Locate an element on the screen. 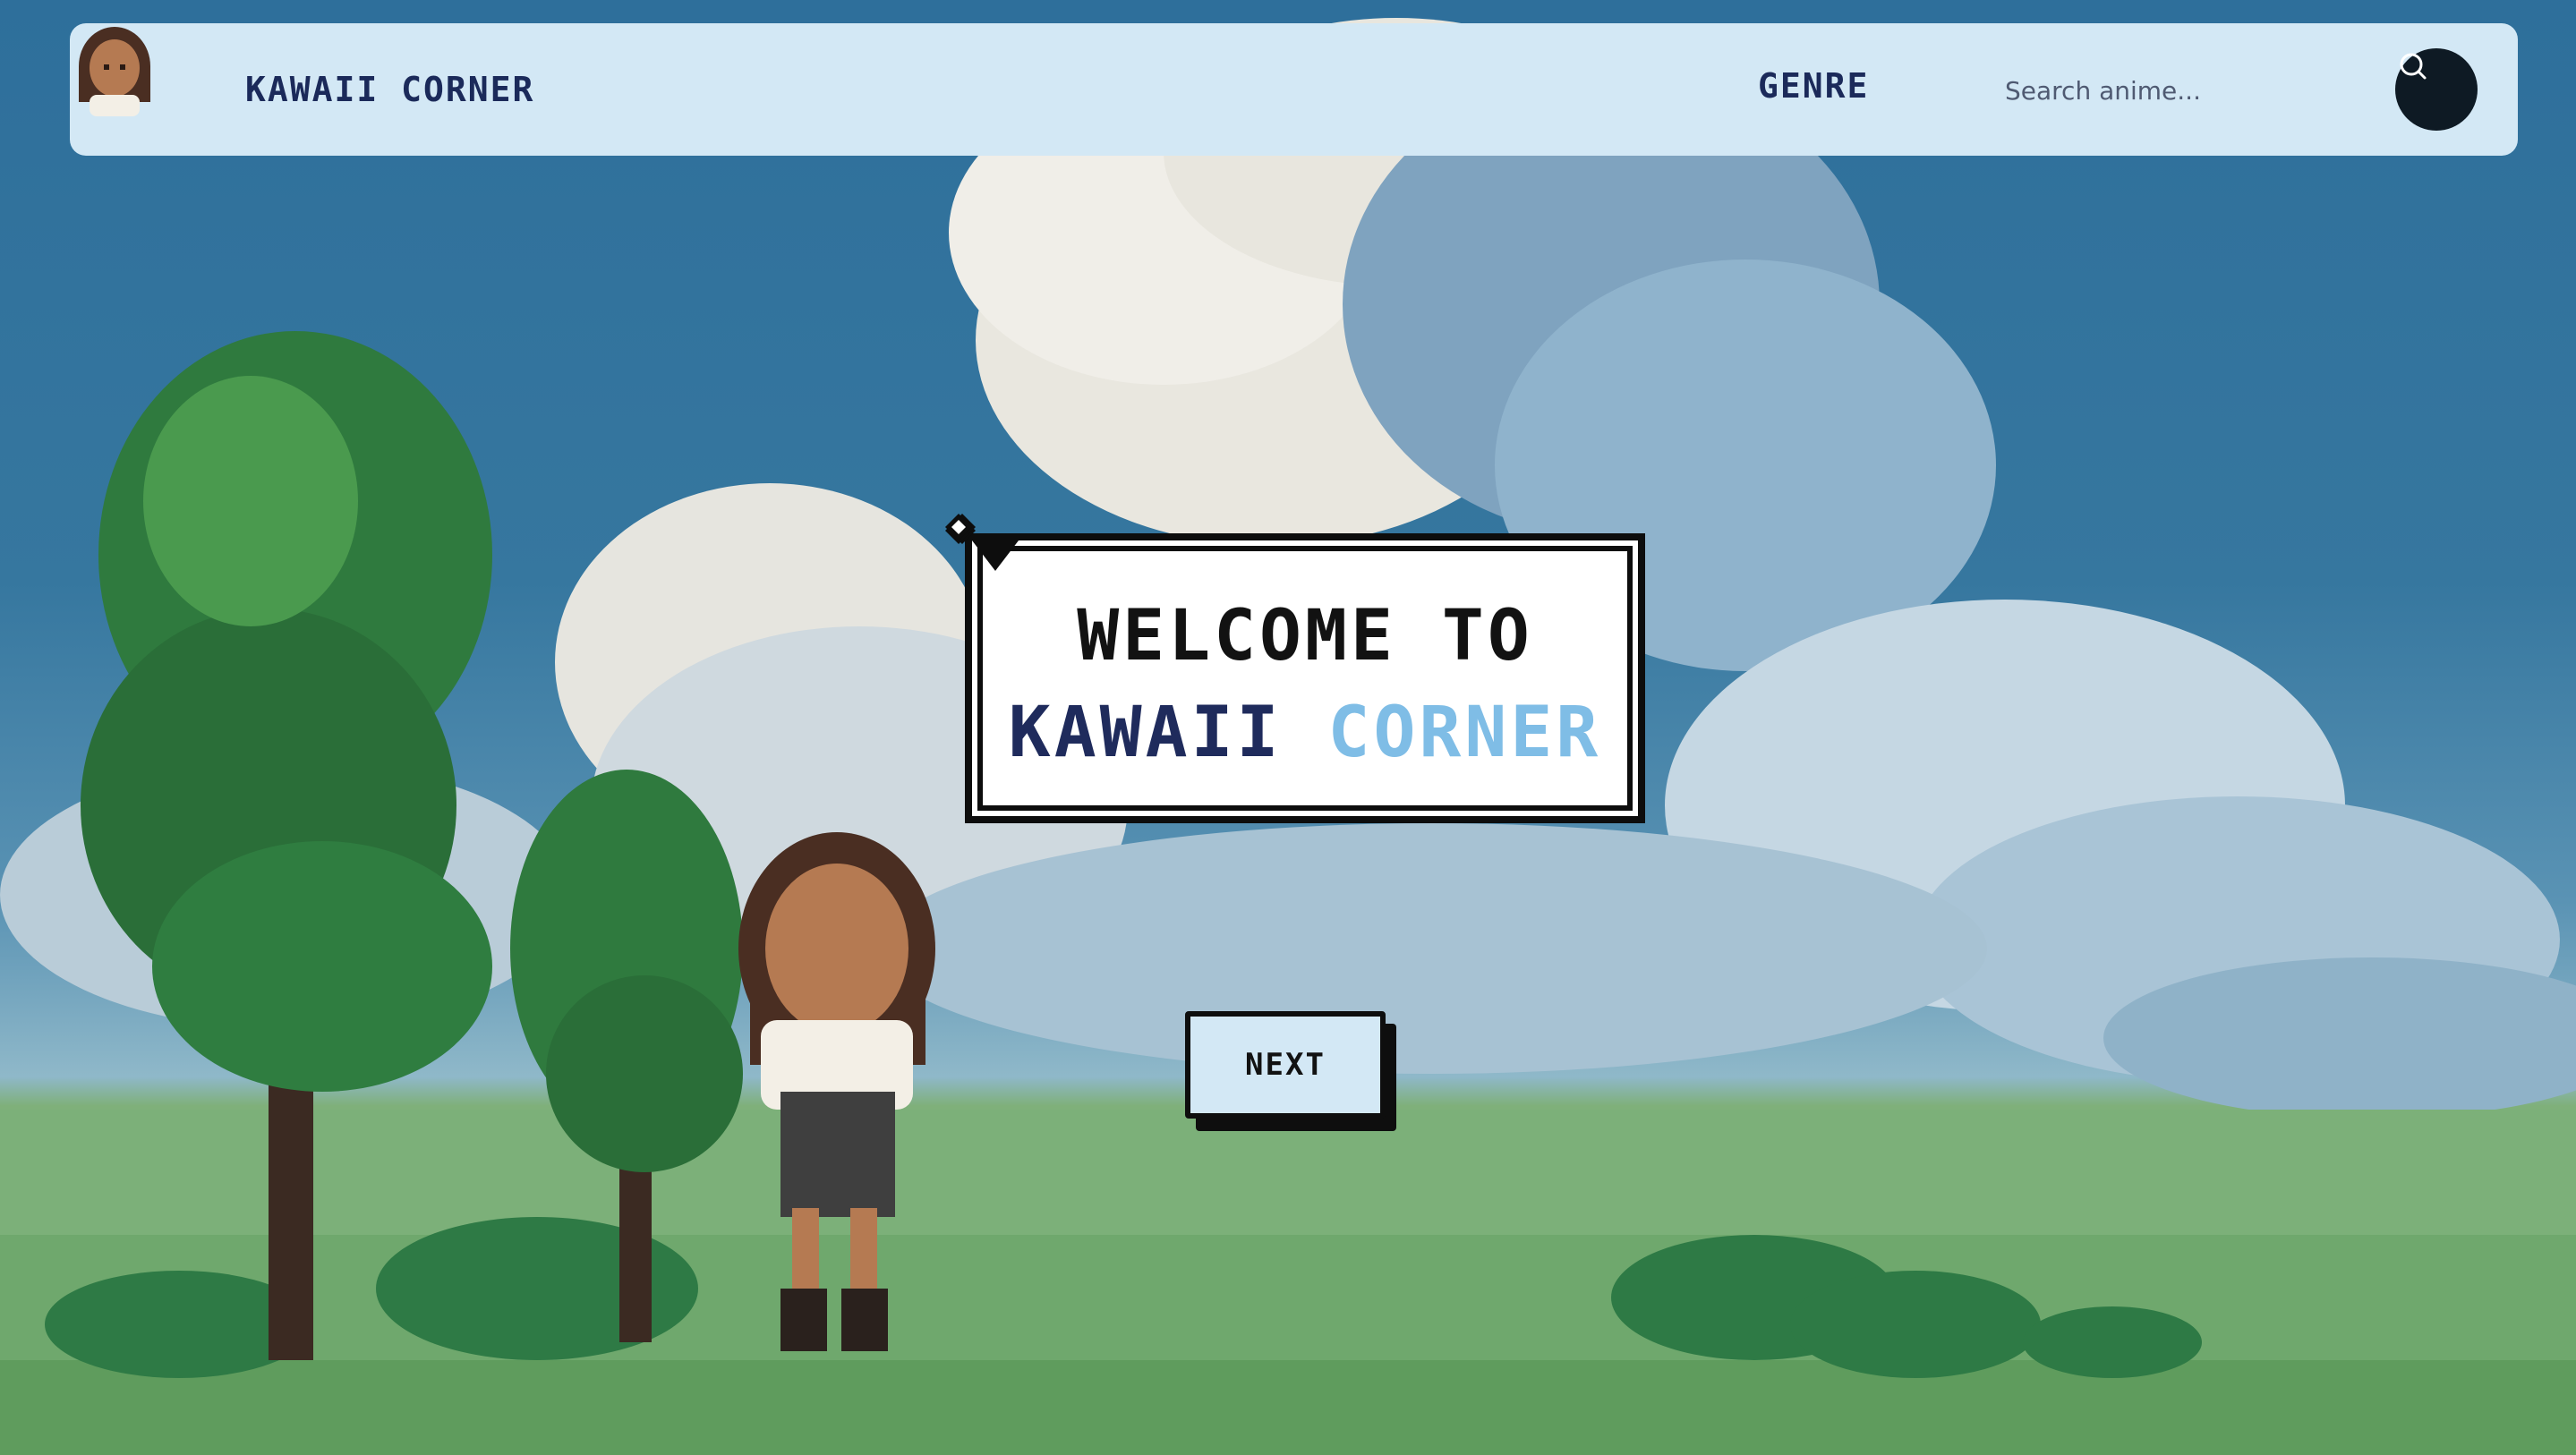 The width and height of the screenshot is (2576, 1455). genre-menu: GENRE is located at coordinates (1813, 86).